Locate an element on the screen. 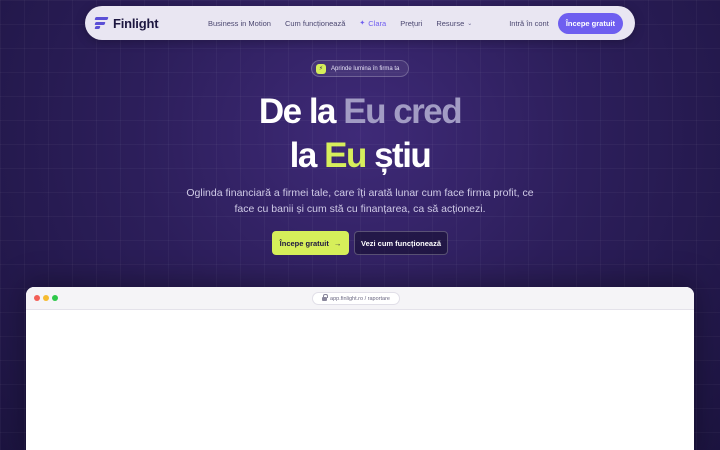 This screenshot has height=450, width=720. headline-part: la is located at coordinates (303, 155).